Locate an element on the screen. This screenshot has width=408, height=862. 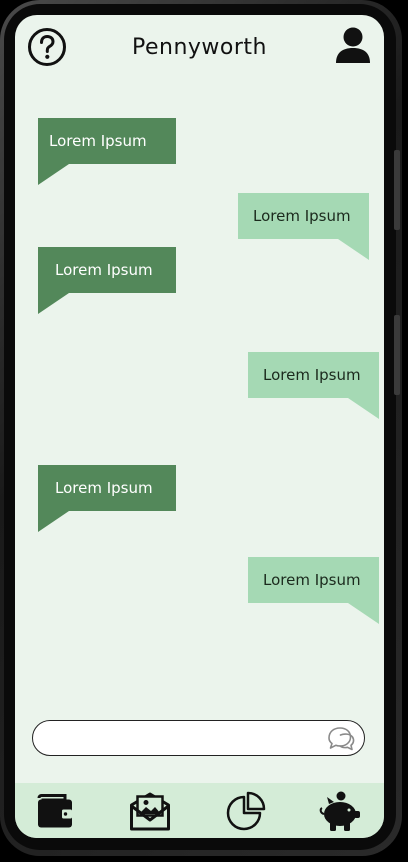
piggy-bank-icon is located at coordinates (340, 811).